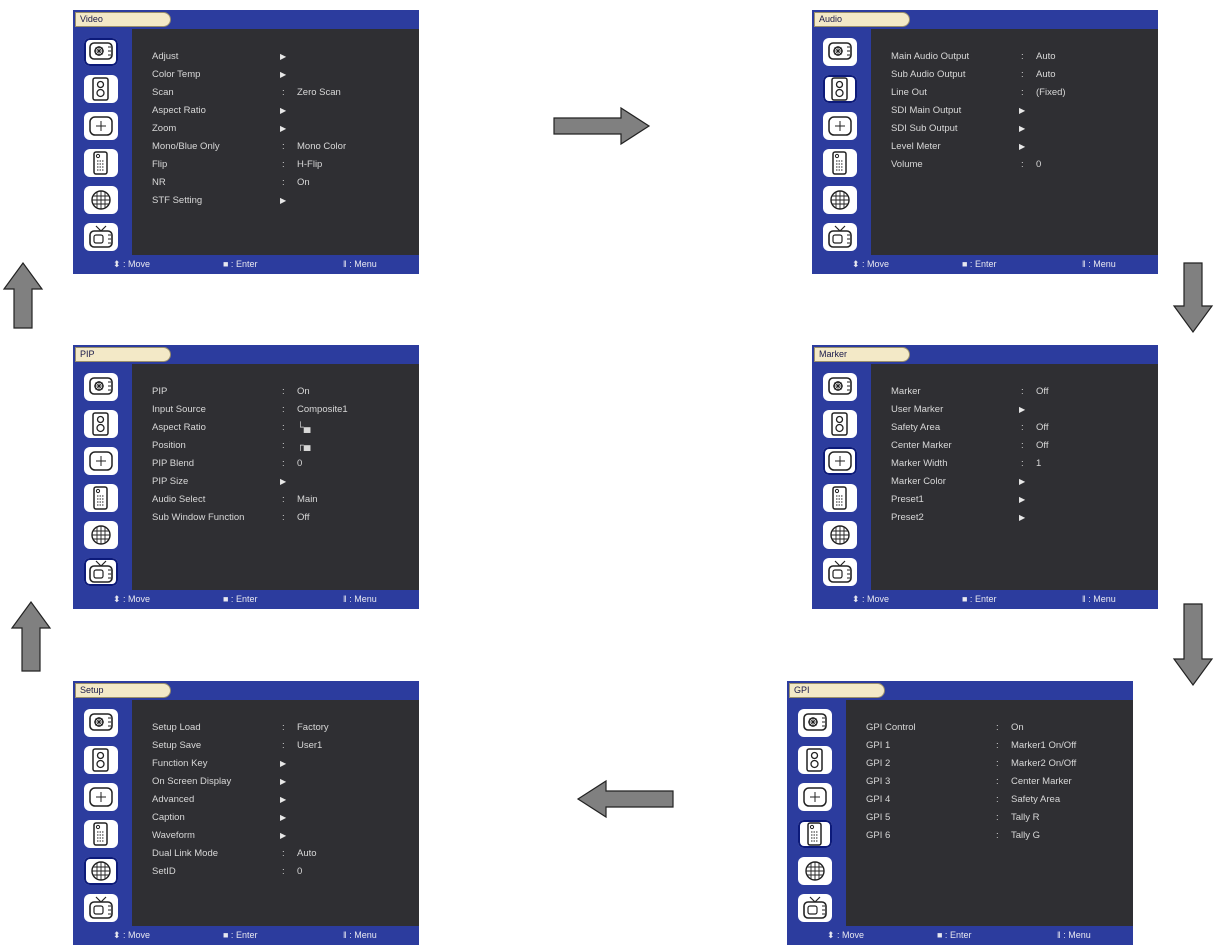 The width and height of the screenshot is (1215, 945). I want to click on menu-item: Volume: 0, so click(1014, 165).